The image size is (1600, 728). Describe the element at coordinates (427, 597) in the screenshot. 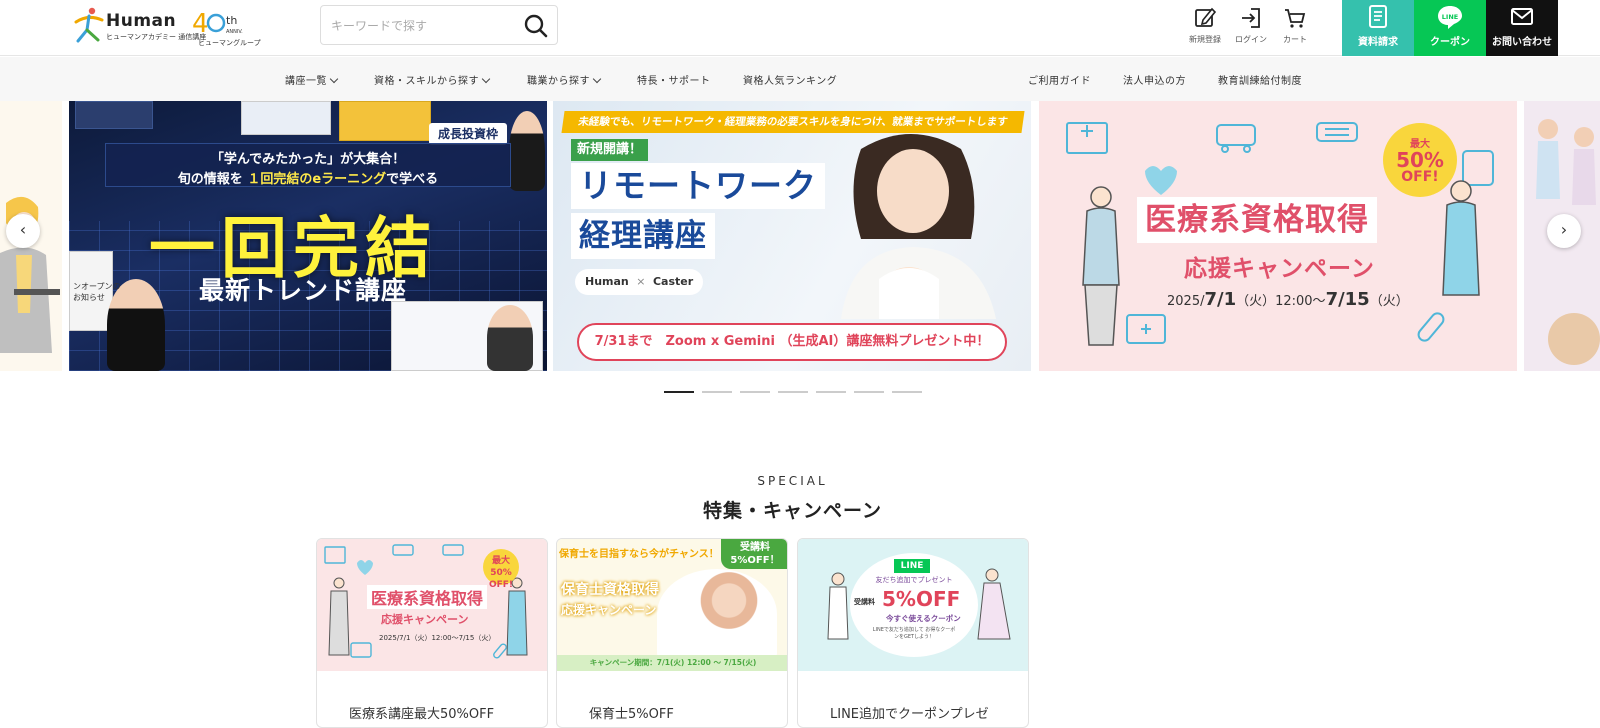

I see `card1-title: 医療系資格取得` at that location.